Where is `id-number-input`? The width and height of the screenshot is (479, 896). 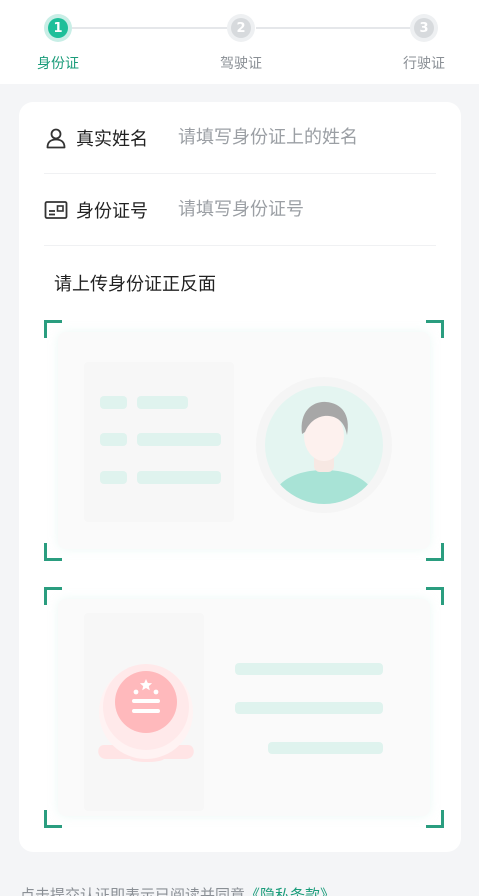
id-number-input is located at coordinates (267, 209).